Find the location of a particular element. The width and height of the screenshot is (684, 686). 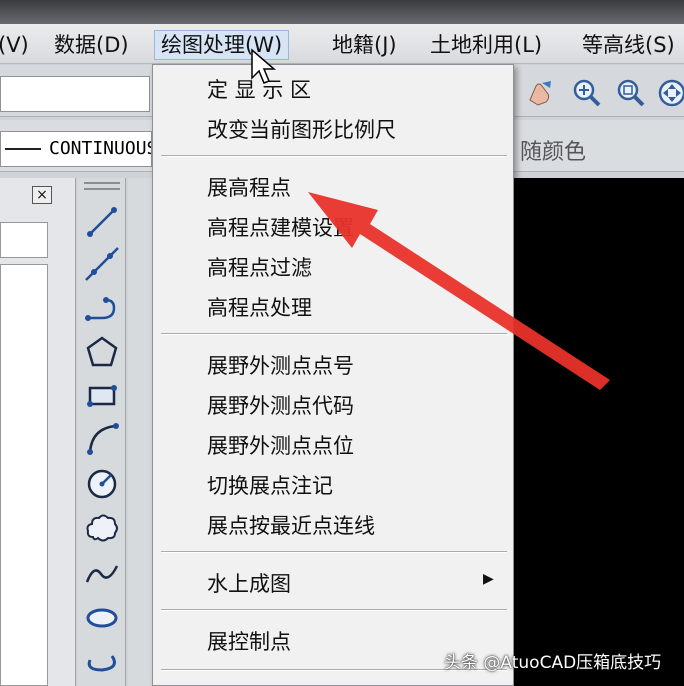

menu-item-toggle-point-labels: 切换展点注记 is located at coordinates (270, 486).